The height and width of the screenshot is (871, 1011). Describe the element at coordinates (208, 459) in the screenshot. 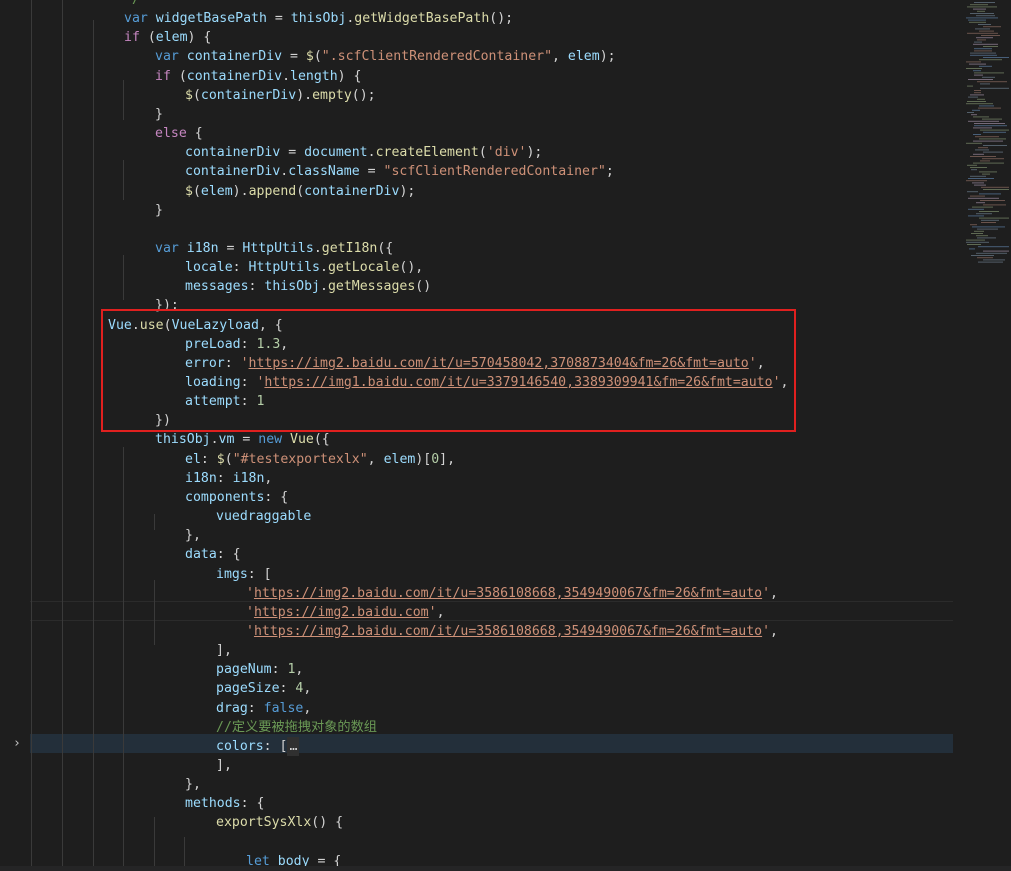

I see `code-token: :` at that location.